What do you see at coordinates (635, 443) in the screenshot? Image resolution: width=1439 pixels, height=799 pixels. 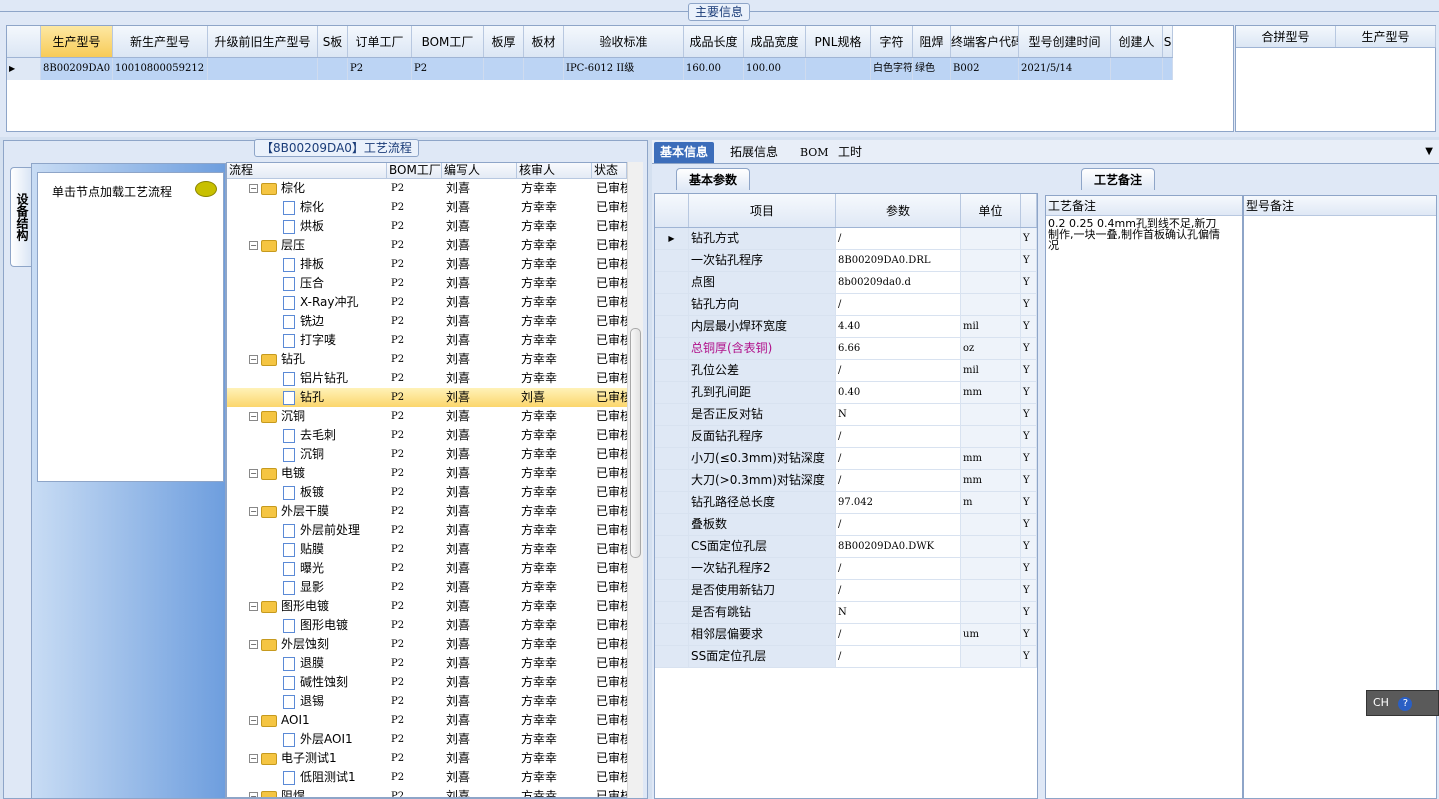 I see `scrollbar-thumb` at bounding box center [635, 443].